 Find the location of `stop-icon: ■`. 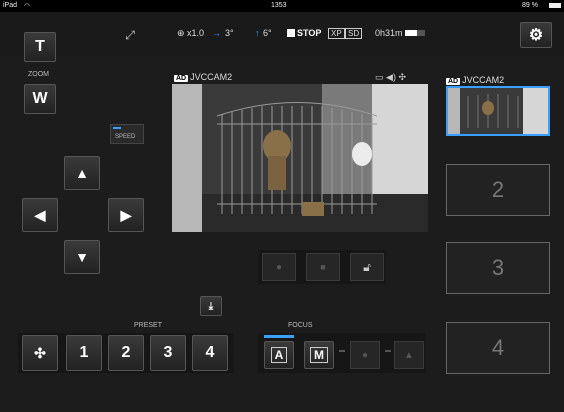

stop-icon: ■ is located at coordinates (323, 267).